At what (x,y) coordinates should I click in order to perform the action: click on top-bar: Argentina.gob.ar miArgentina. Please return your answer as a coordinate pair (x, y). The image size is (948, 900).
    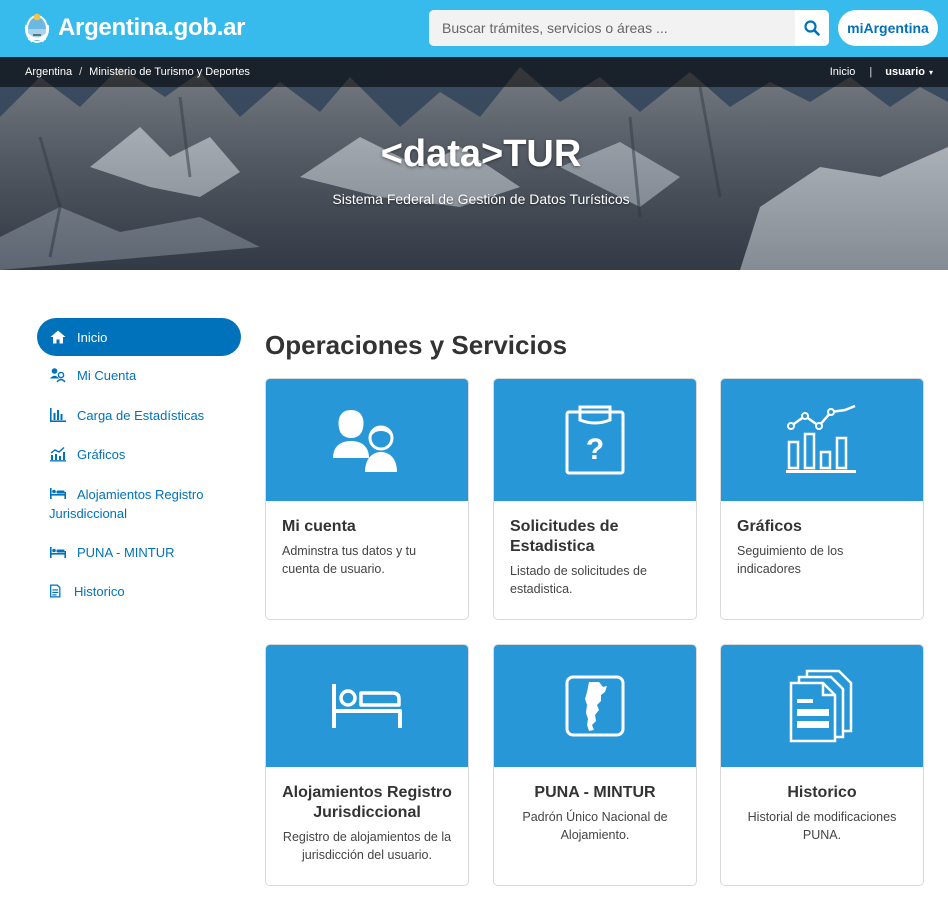
    Looking at the image, I should click on (474, 28).